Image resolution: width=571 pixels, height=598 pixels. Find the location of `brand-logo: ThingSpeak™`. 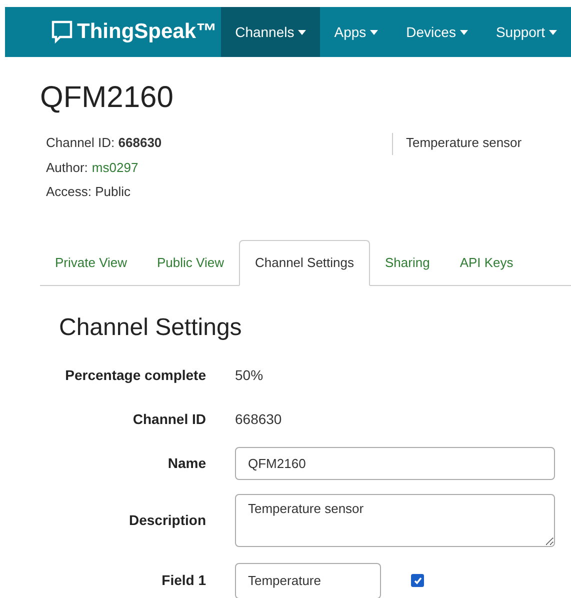

brand-logo: ThingSpeak™ is located at coordinates (147, 32).